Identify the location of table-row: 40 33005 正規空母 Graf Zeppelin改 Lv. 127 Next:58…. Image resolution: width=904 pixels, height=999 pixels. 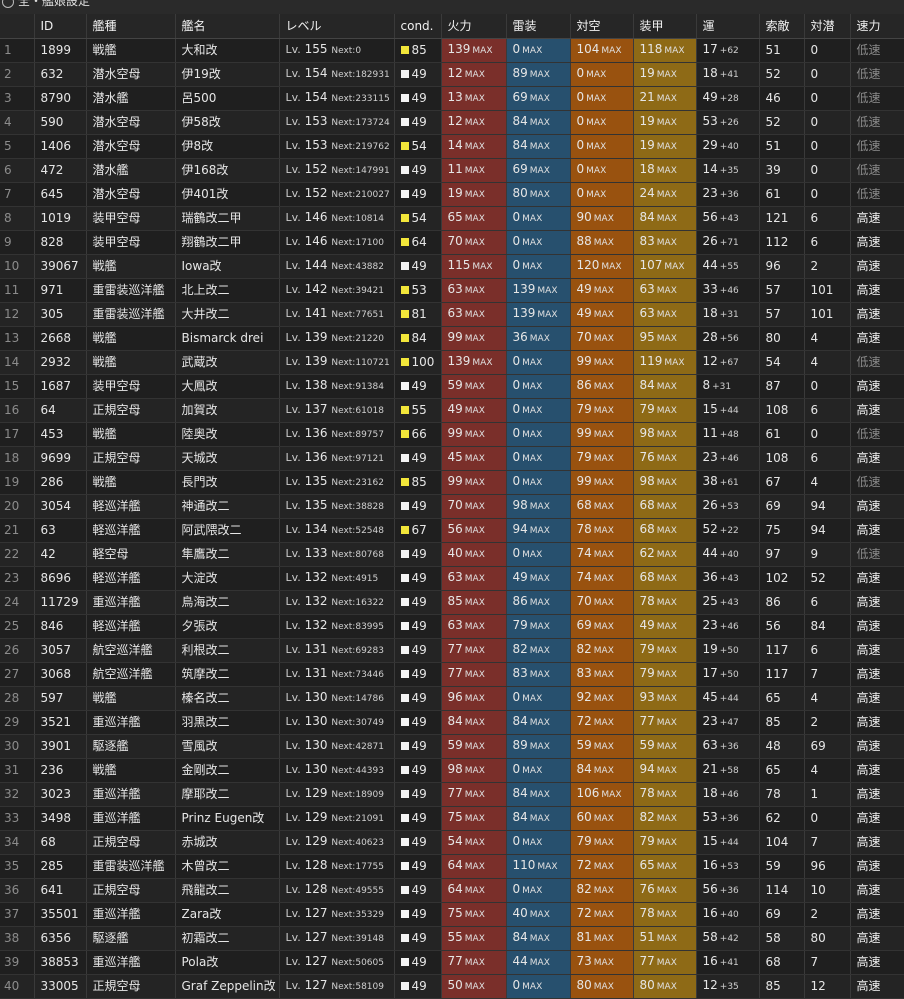
(452, 986).